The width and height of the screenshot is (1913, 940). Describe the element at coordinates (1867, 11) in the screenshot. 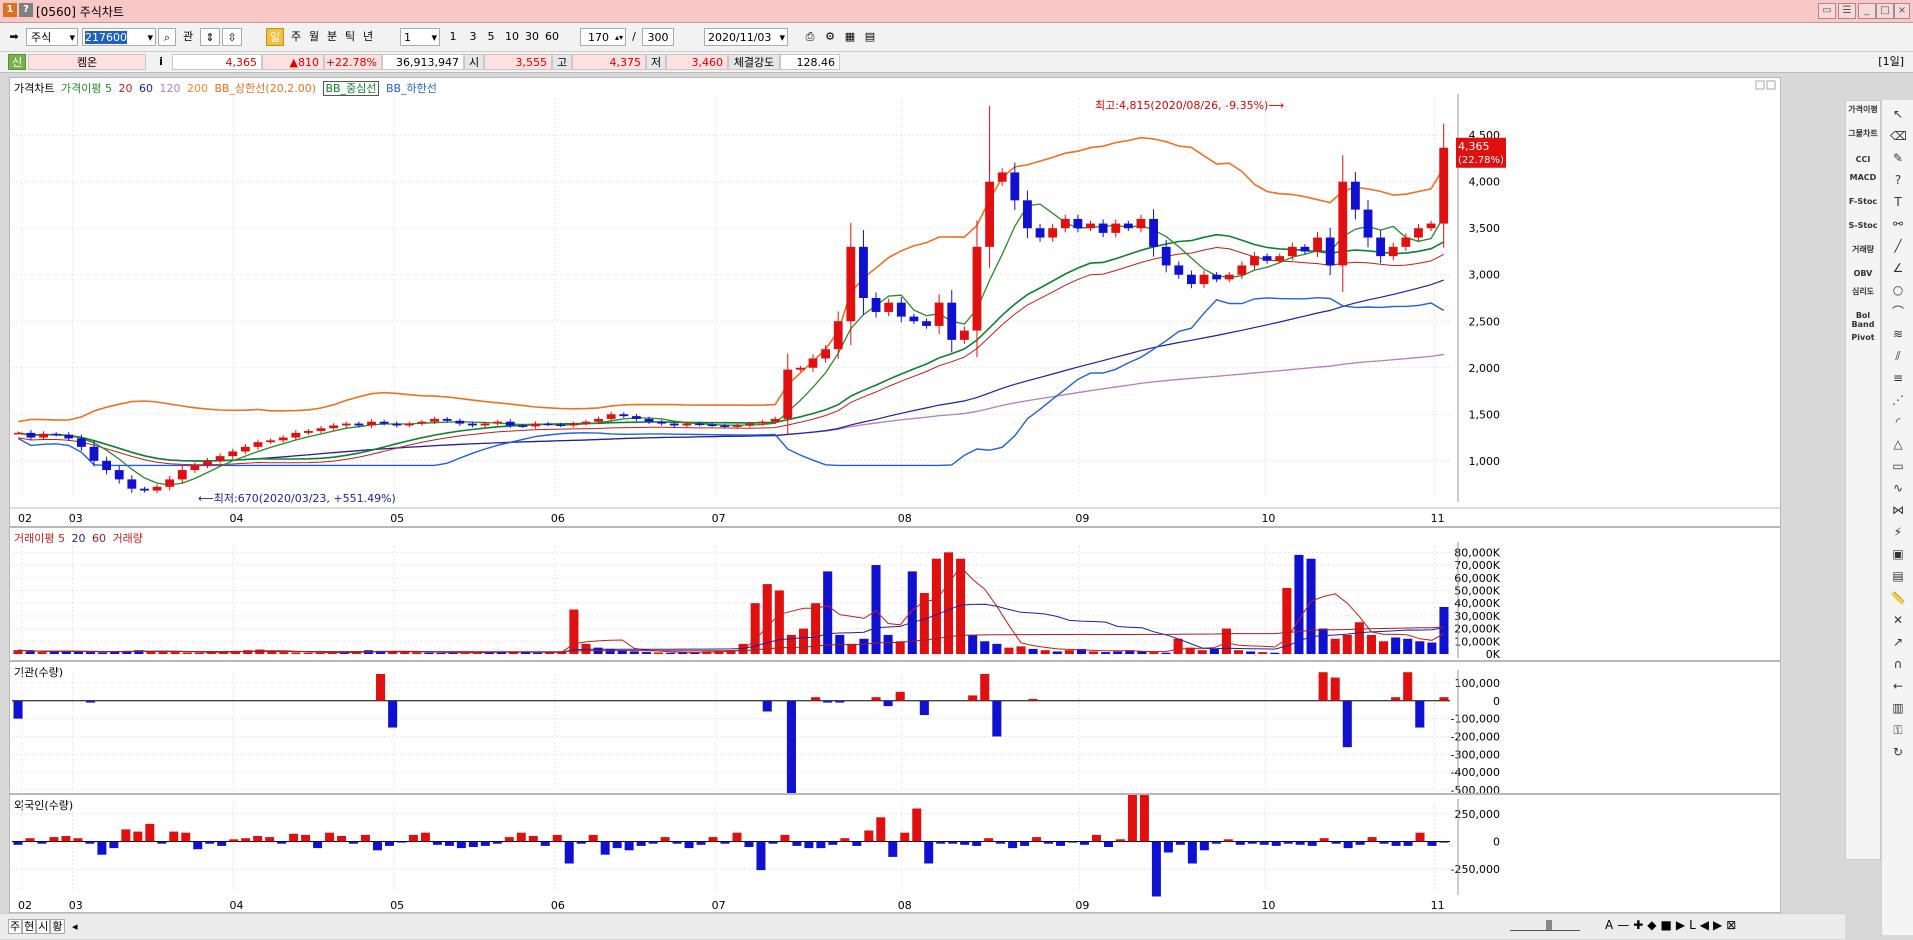

I see `minimize-icon: _` at that location.